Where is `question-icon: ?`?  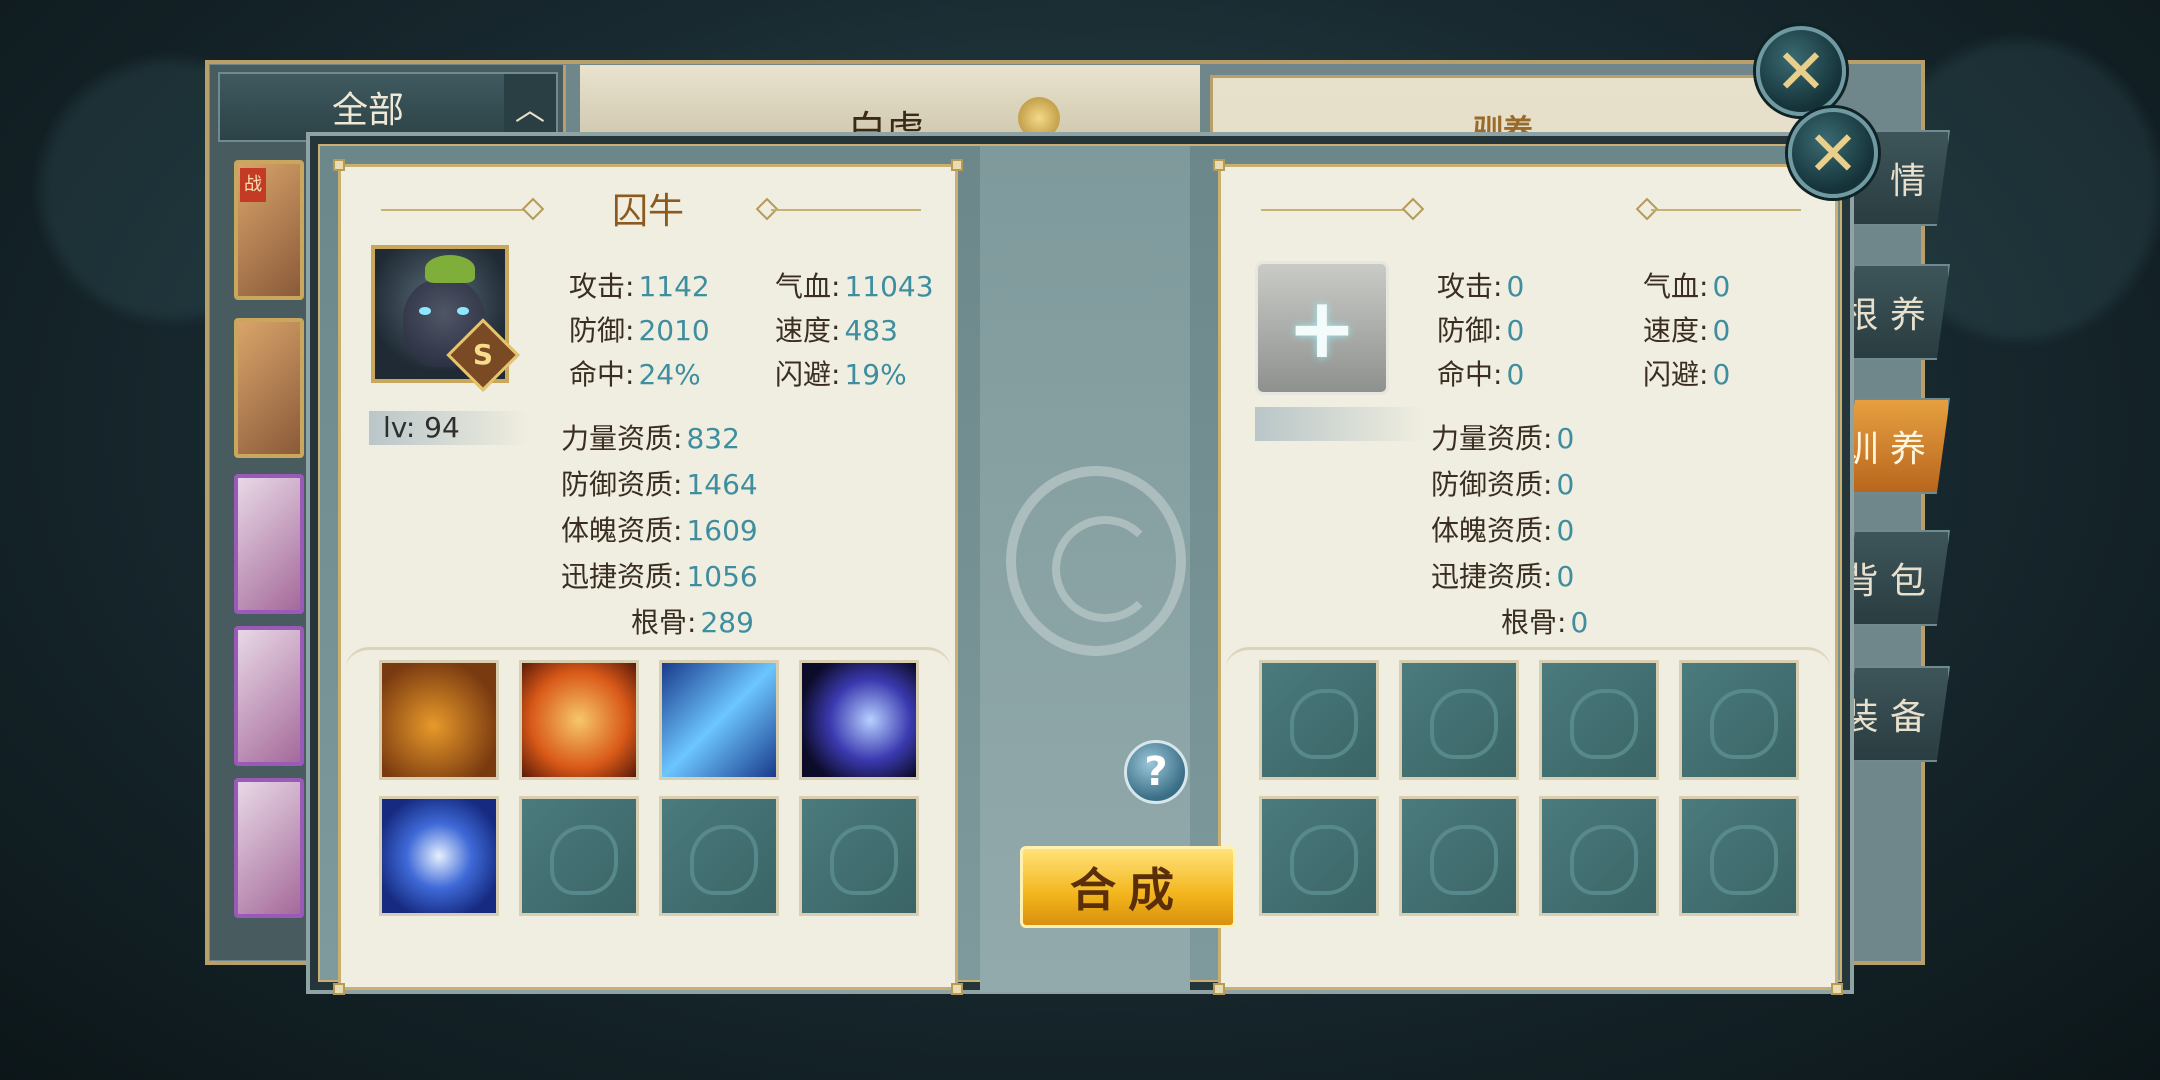
question-icon: ? is located at coordinates (1156, 772).